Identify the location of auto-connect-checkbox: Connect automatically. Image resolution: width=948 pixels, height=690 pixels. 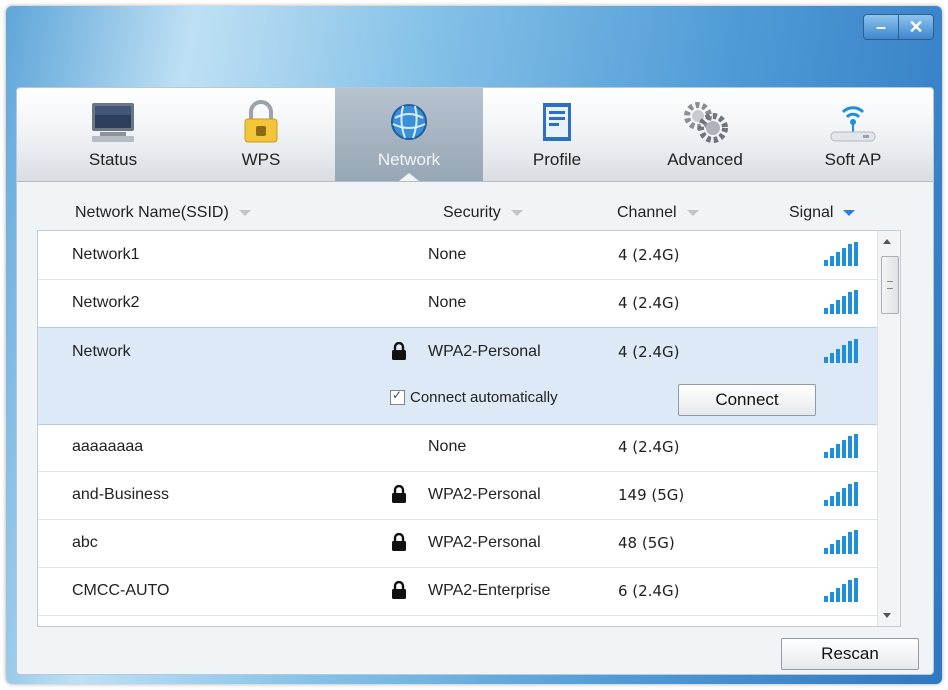
(474, 397).